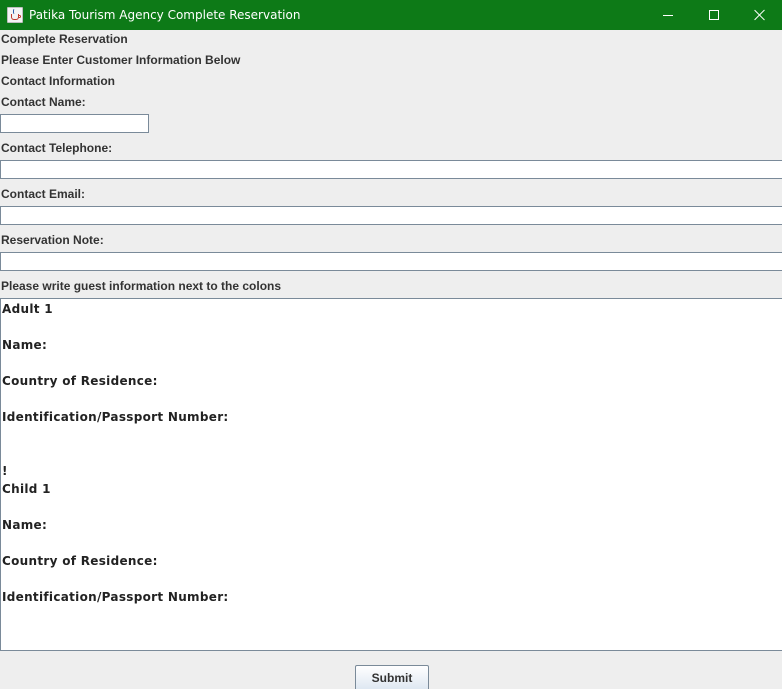 The height and width of the screenshot is (689, 782). I want to click on submit-button: Submit, so click(392, 677).